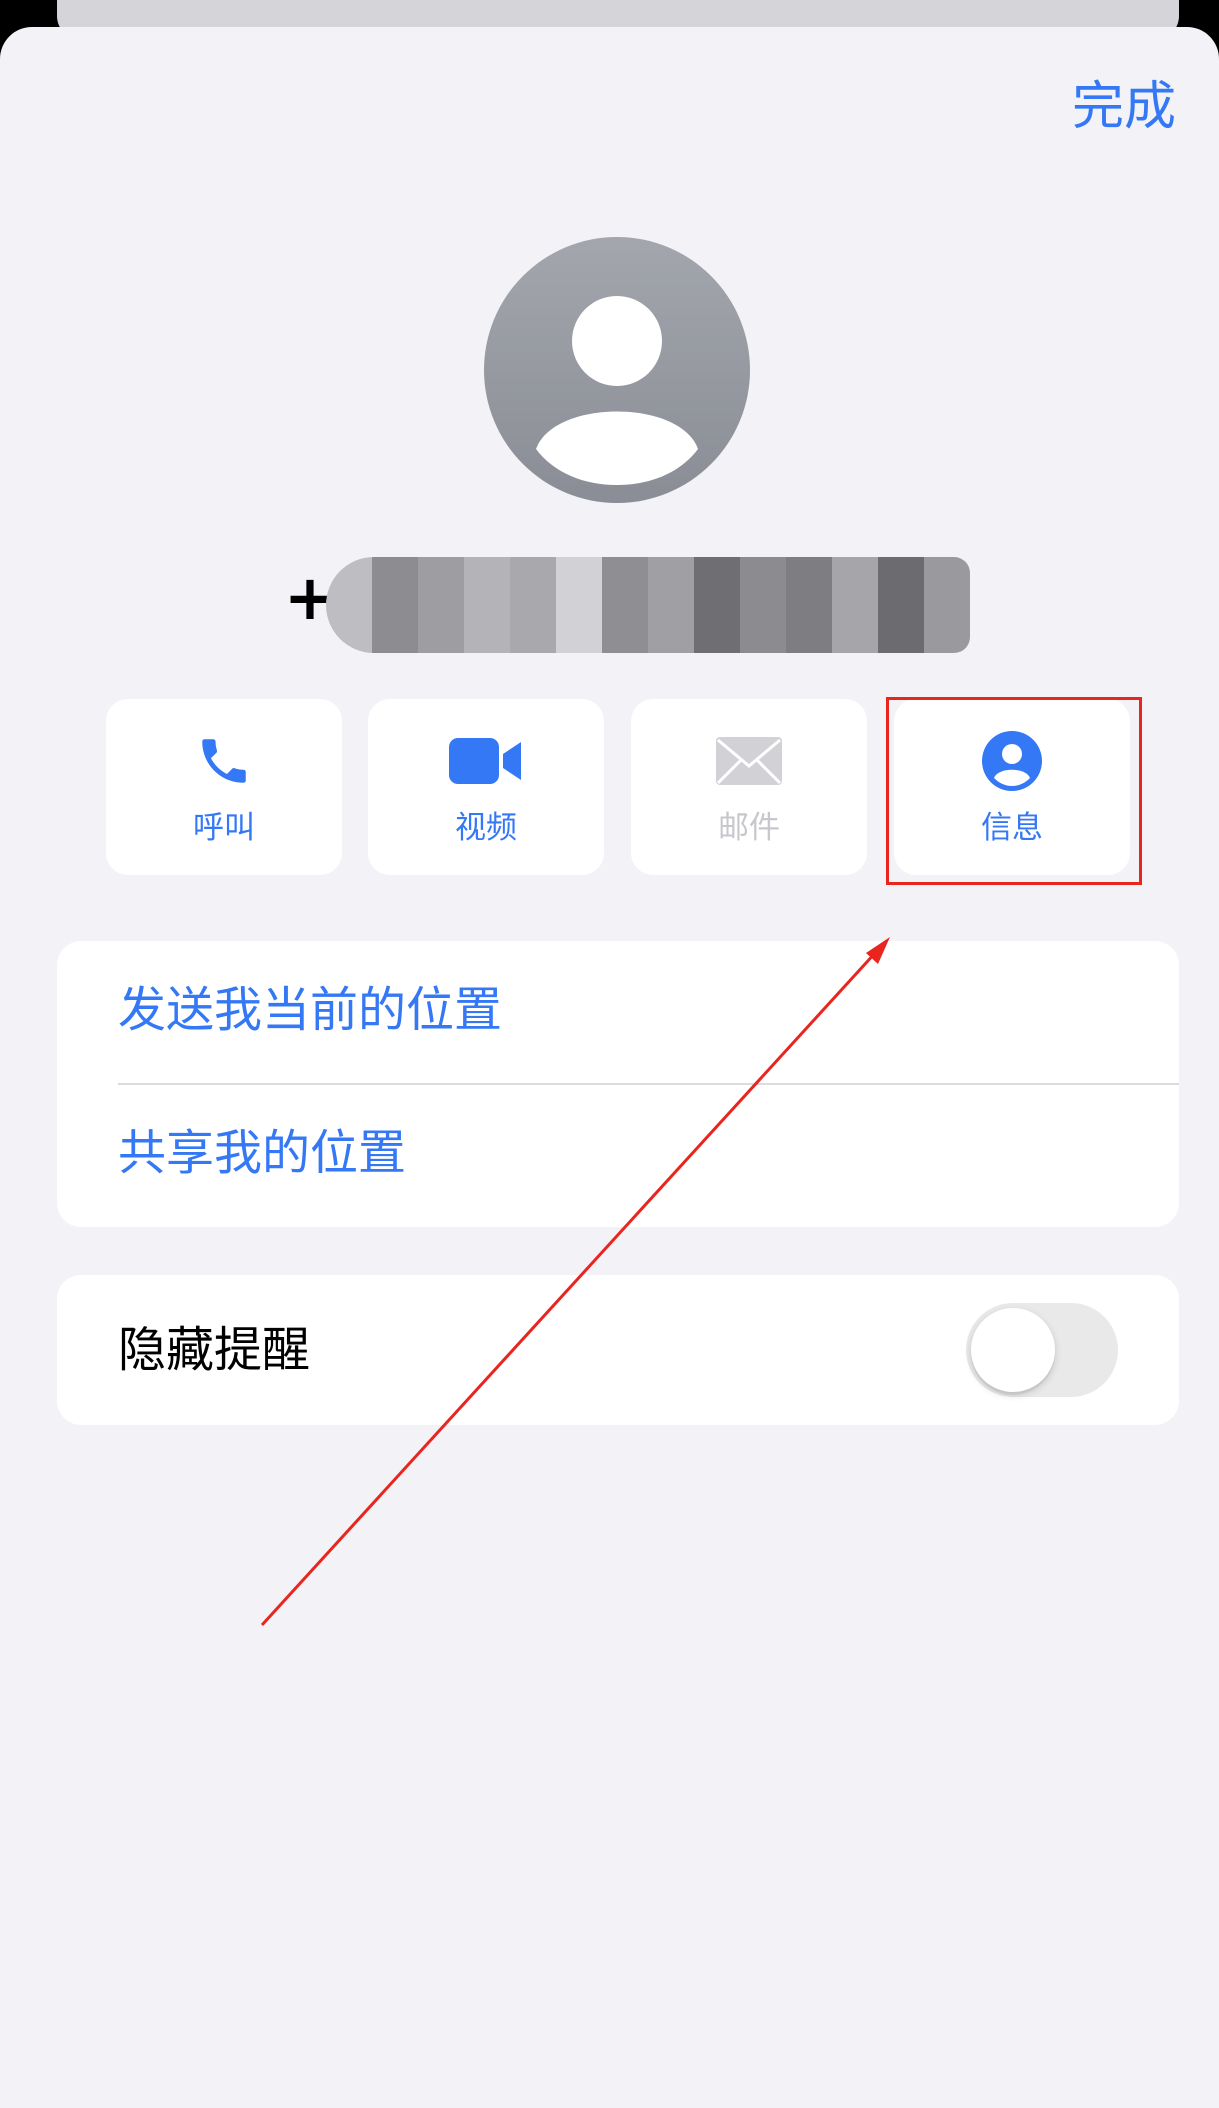  What do you see at coordinates (618, 1012) in the screenshot?
I see `send-current-location-row: 发送我当前的位置` at bounding box center [618, 1012].